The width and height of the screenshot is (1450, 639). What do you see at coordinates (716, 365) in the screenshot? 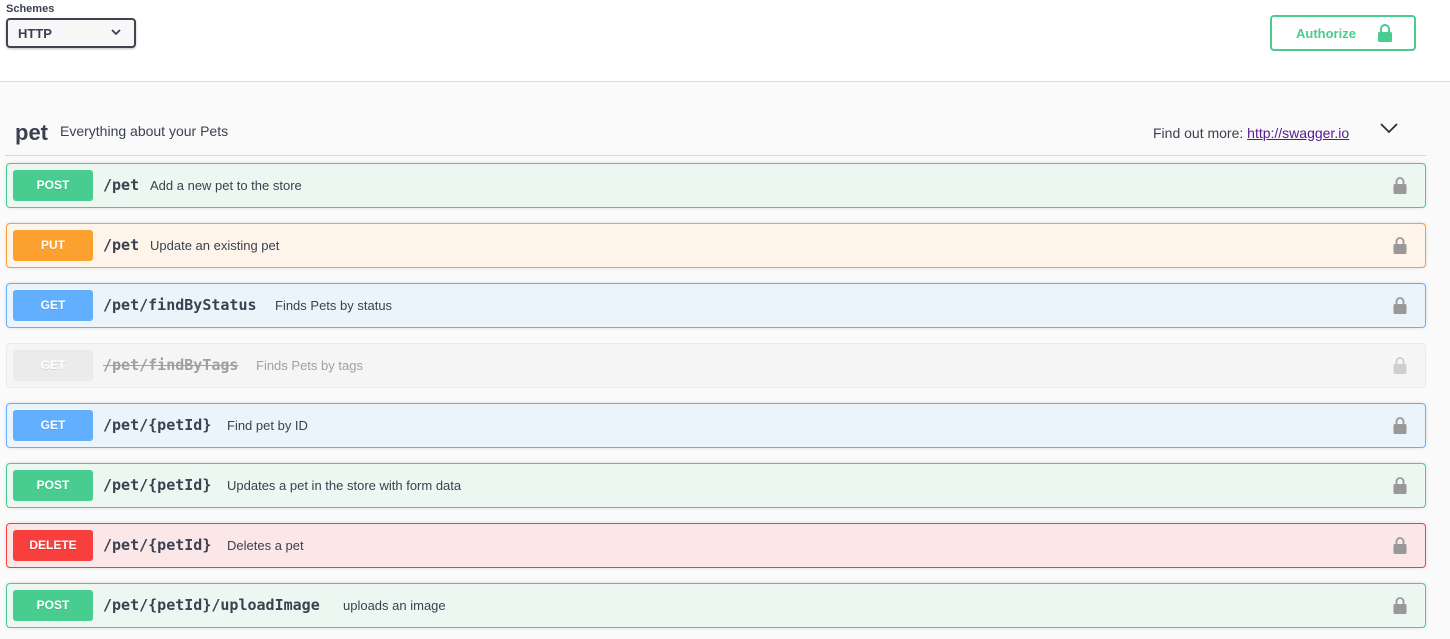
I see `operation-get-findbytags: GET /pet/findByTags Finds Pets by tags` at bounding box center [716, 365].